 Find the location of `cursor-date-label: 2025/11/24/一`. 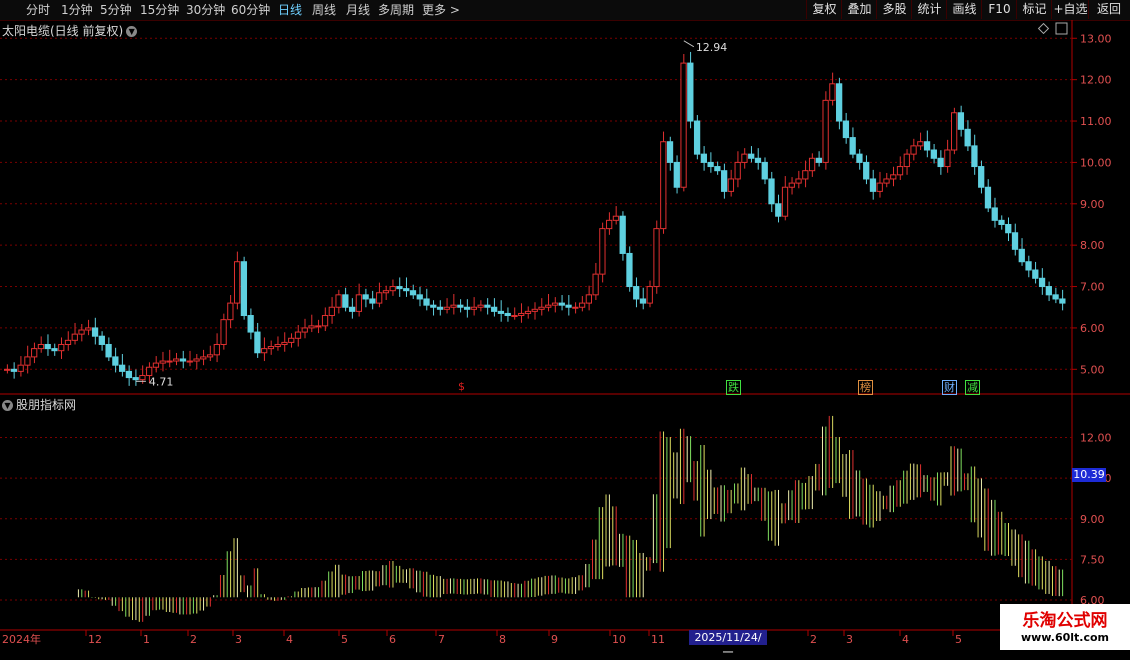

cursor-date-label: 2025/11/24/一 is located at coordinates (728, 644).